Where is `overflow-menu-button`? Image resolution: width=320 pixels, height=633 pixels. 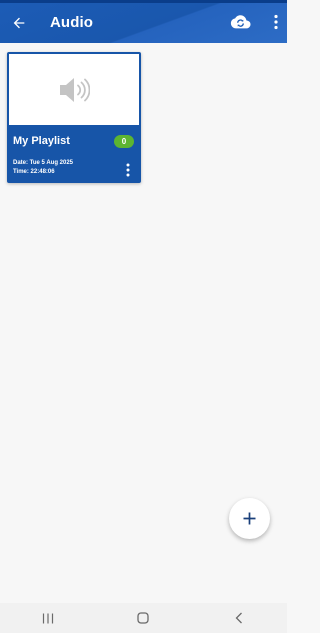
overflow-menu-button is located at coordinates (276, 22).